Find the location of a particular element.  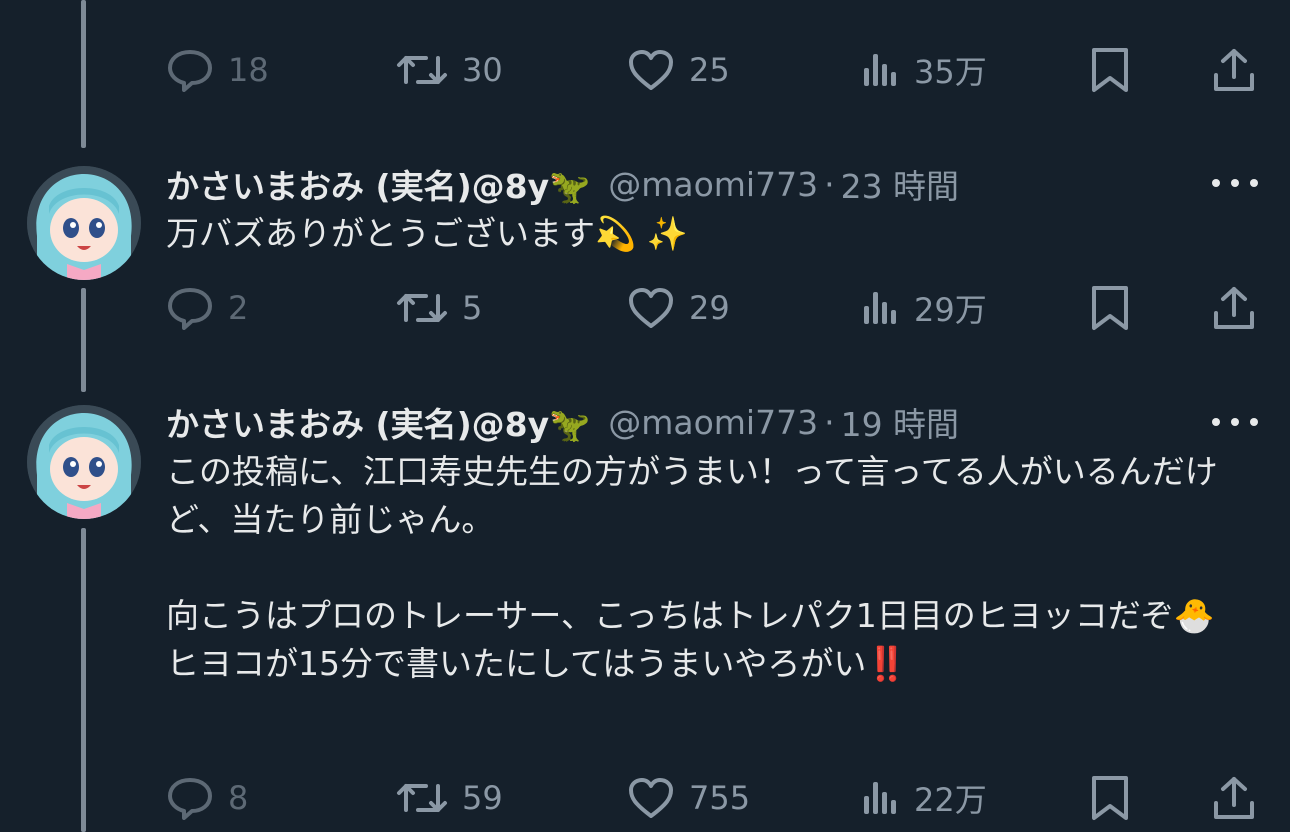

tweet-action-bar: 8 59 755 22万 is located at coordinates (645, 798).